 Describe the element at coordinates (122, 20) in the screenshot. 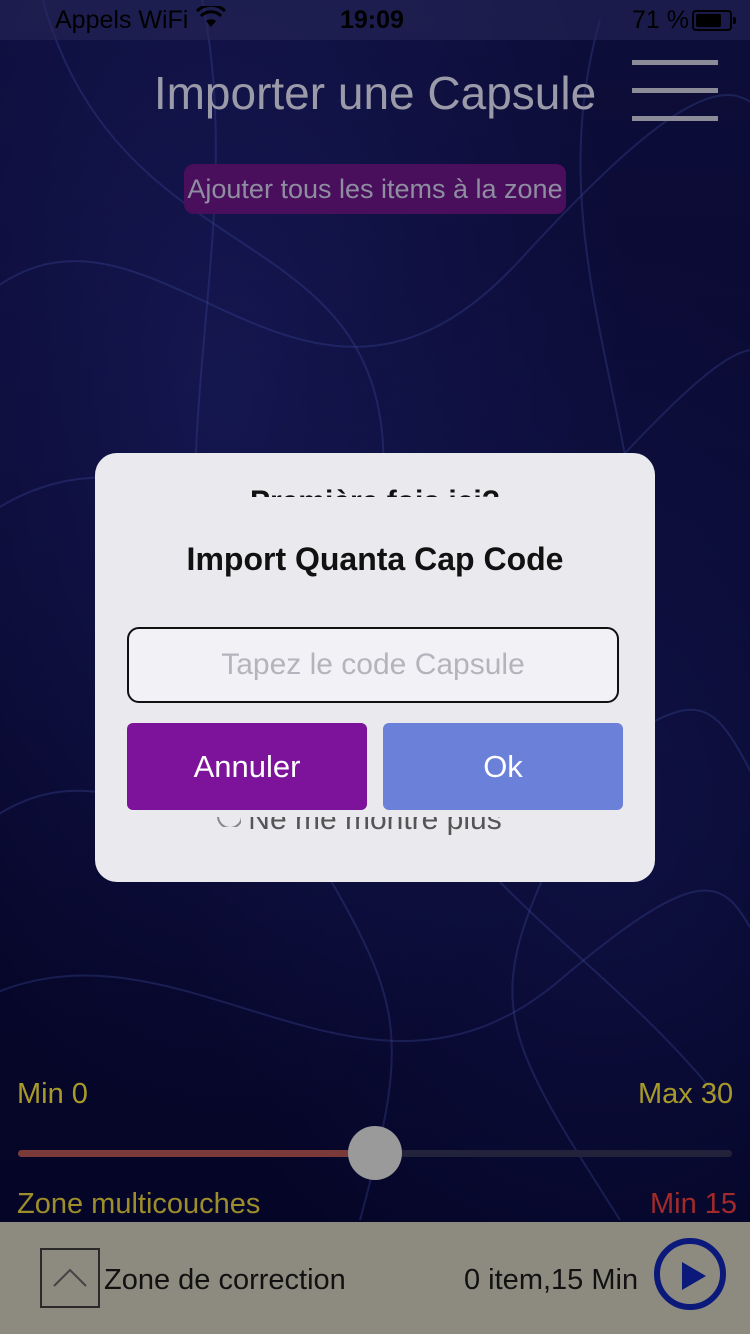

I see `carrier-label: Appels WiFi` at that location.